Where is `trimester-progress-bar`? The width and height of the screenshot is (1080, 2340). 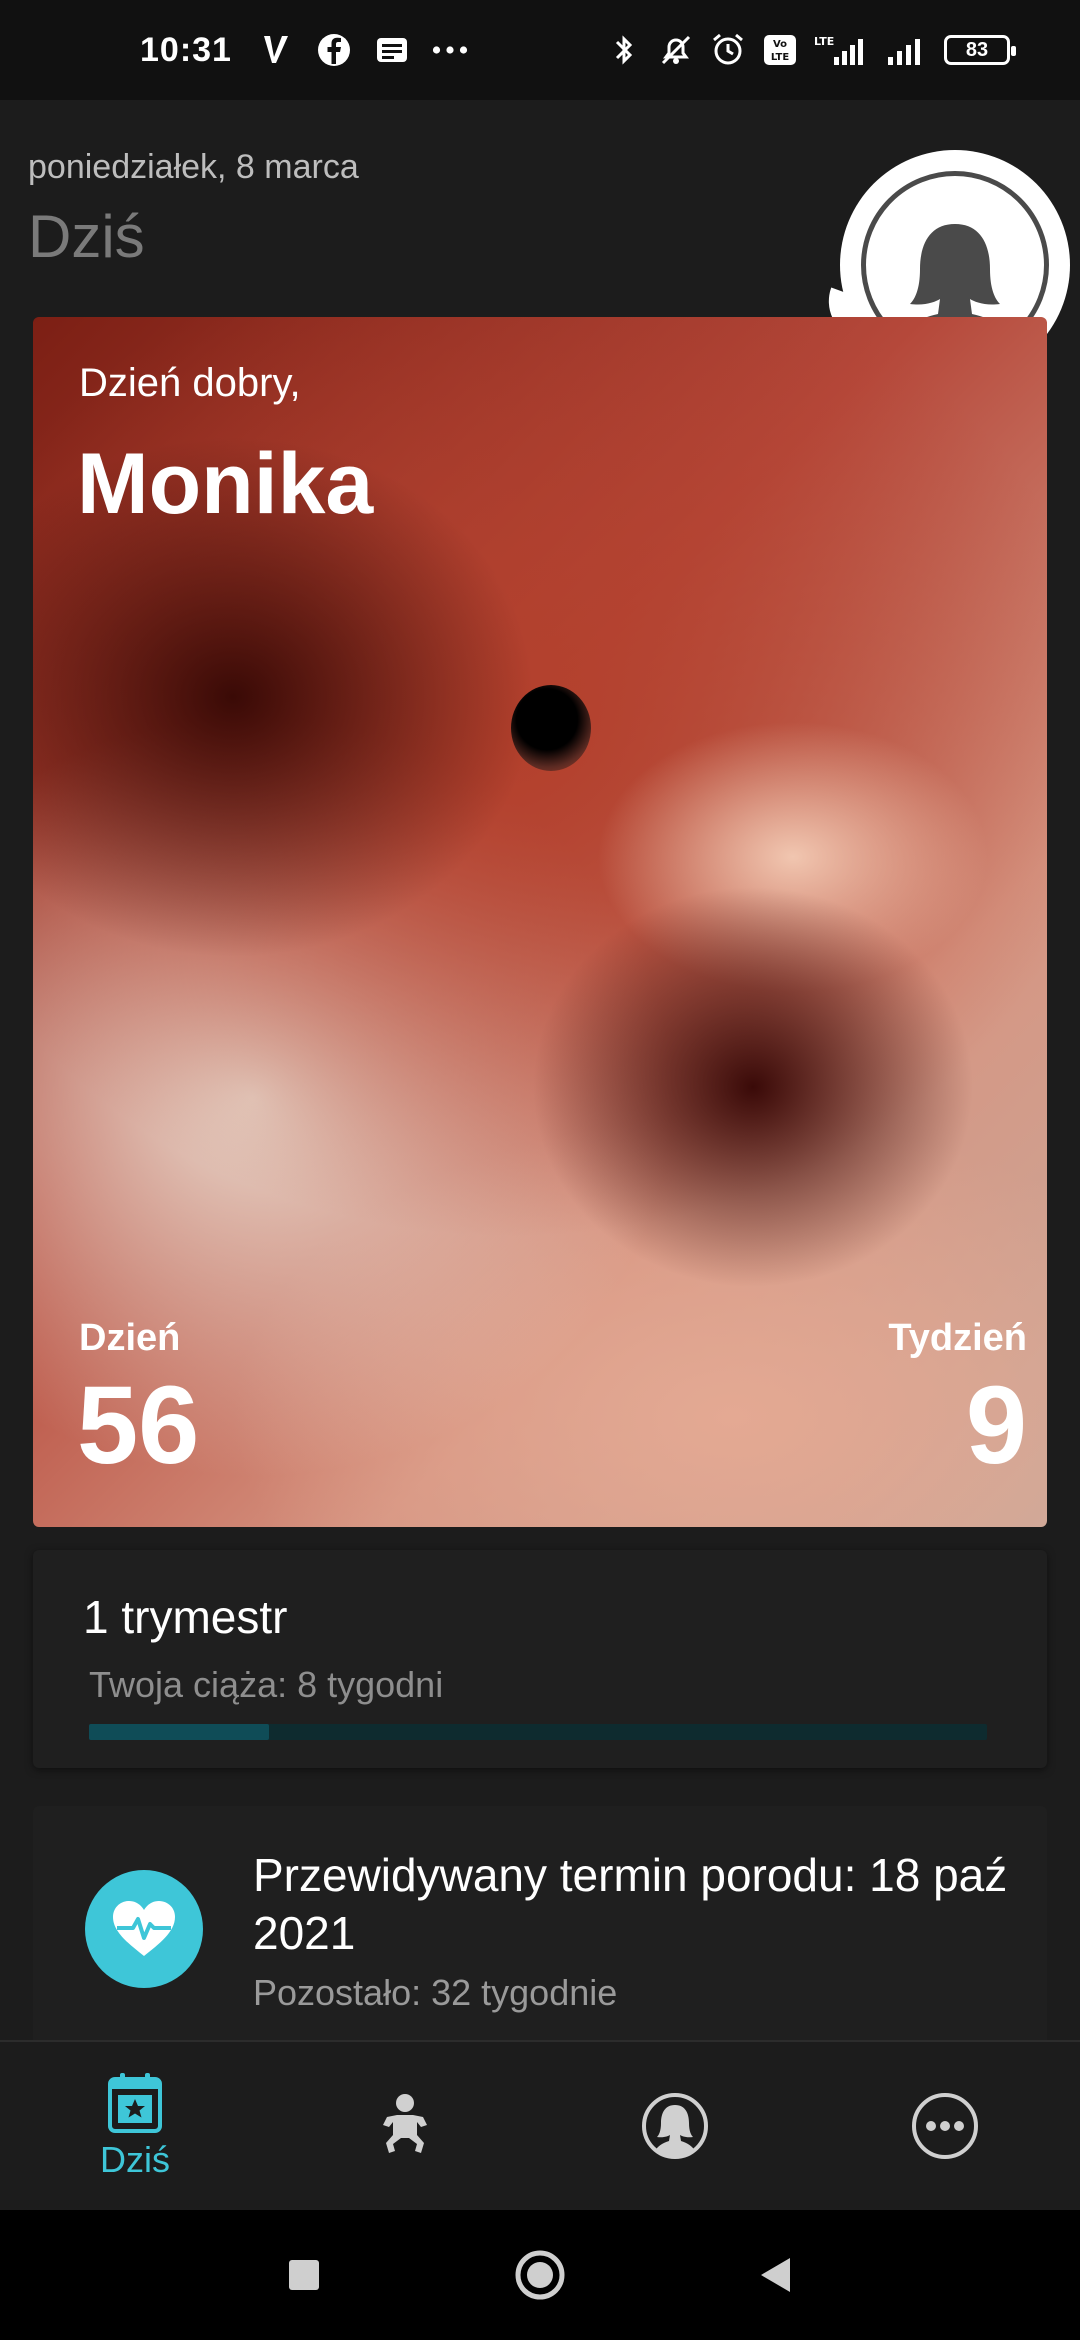 trimester-progress-bar is located at coordinates (538, 1732).